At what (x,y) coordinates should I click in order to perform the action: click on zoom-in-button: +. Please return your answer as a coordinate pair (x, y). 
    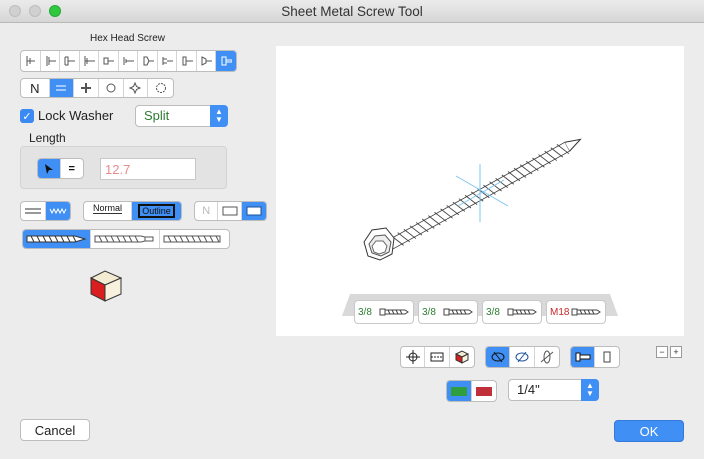
    Looking at the image, I should click on (676, 352).